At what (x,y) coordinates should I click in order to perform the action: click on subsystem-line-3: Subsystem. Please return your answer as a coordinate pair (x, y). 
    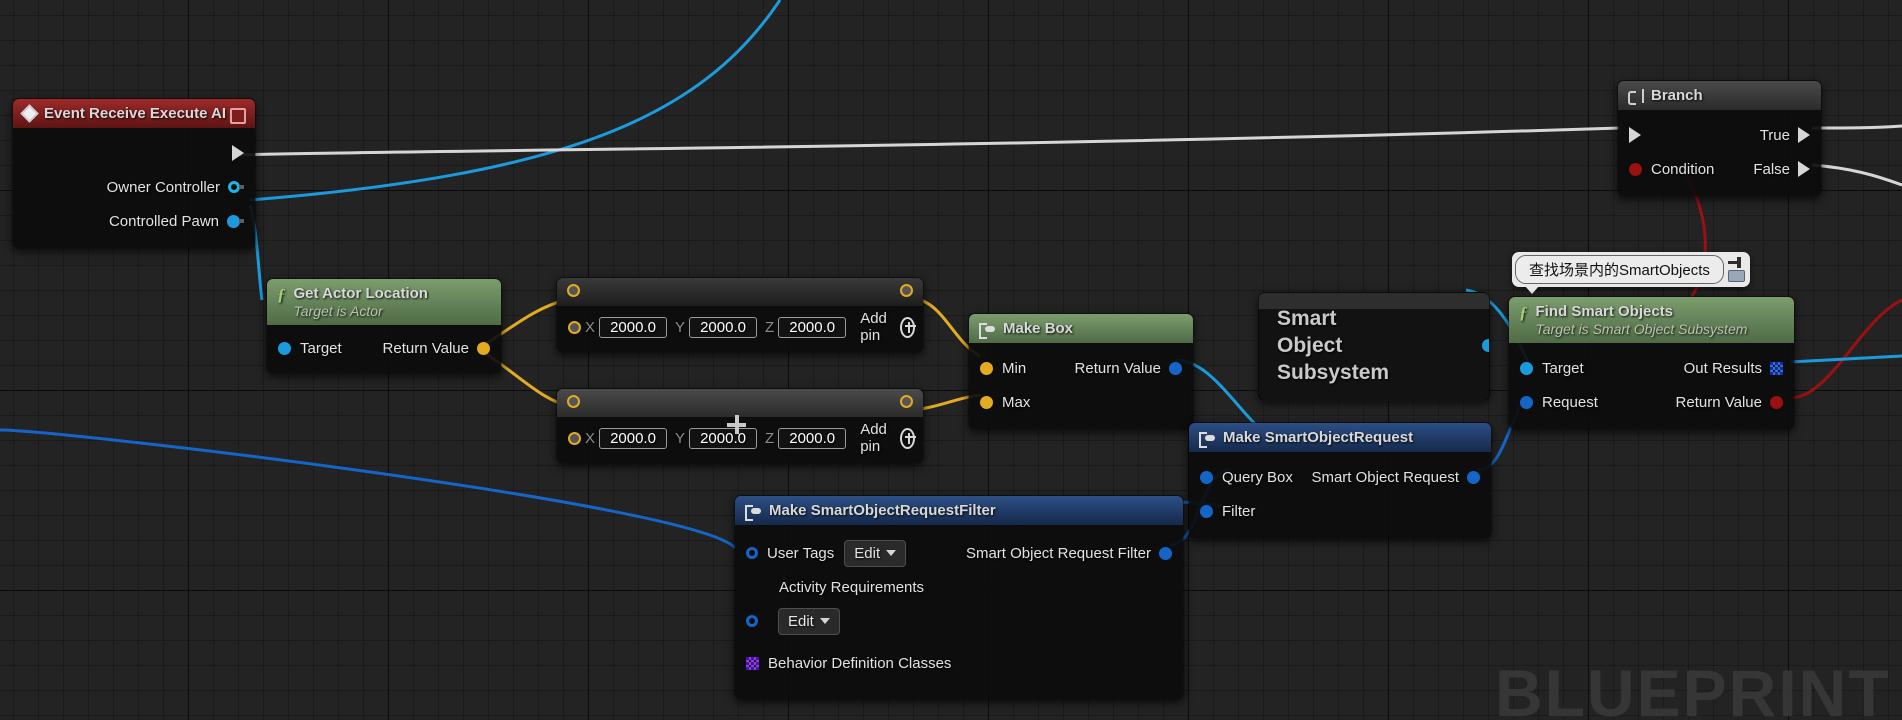
    Looking at the image, I should click on (1333, 372).